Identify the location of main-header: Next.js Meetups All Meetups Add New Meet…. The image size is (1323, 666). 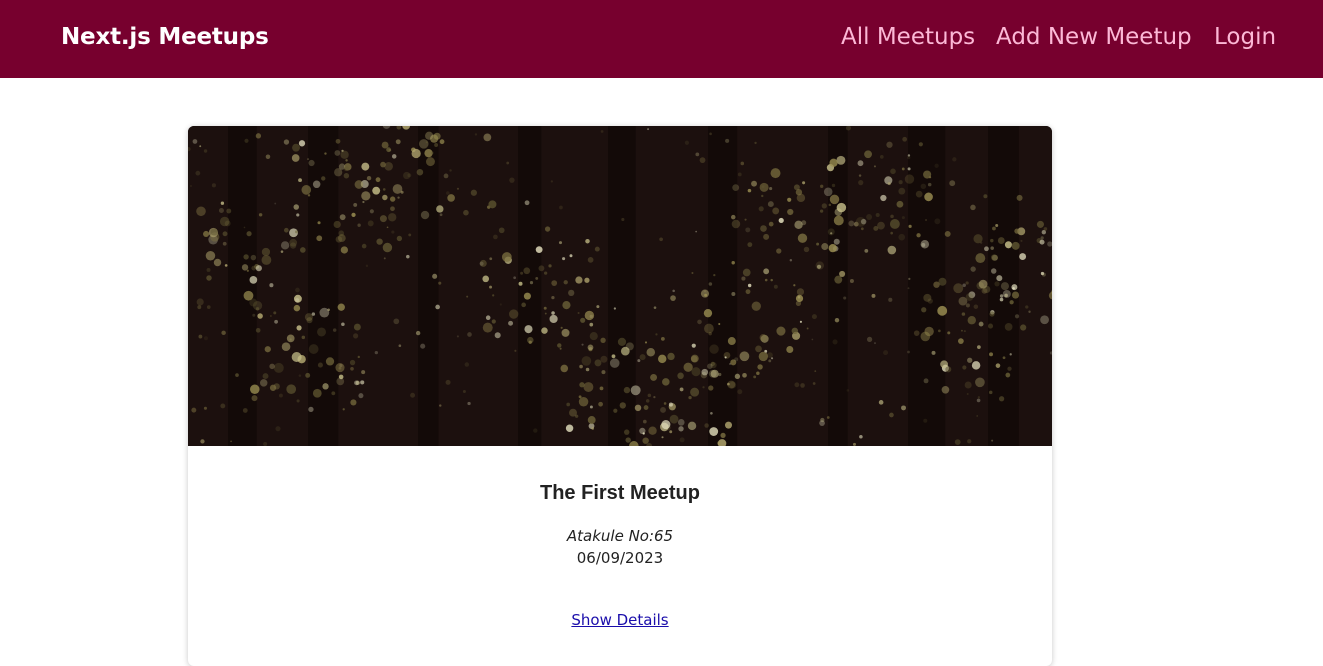
(661, 39).